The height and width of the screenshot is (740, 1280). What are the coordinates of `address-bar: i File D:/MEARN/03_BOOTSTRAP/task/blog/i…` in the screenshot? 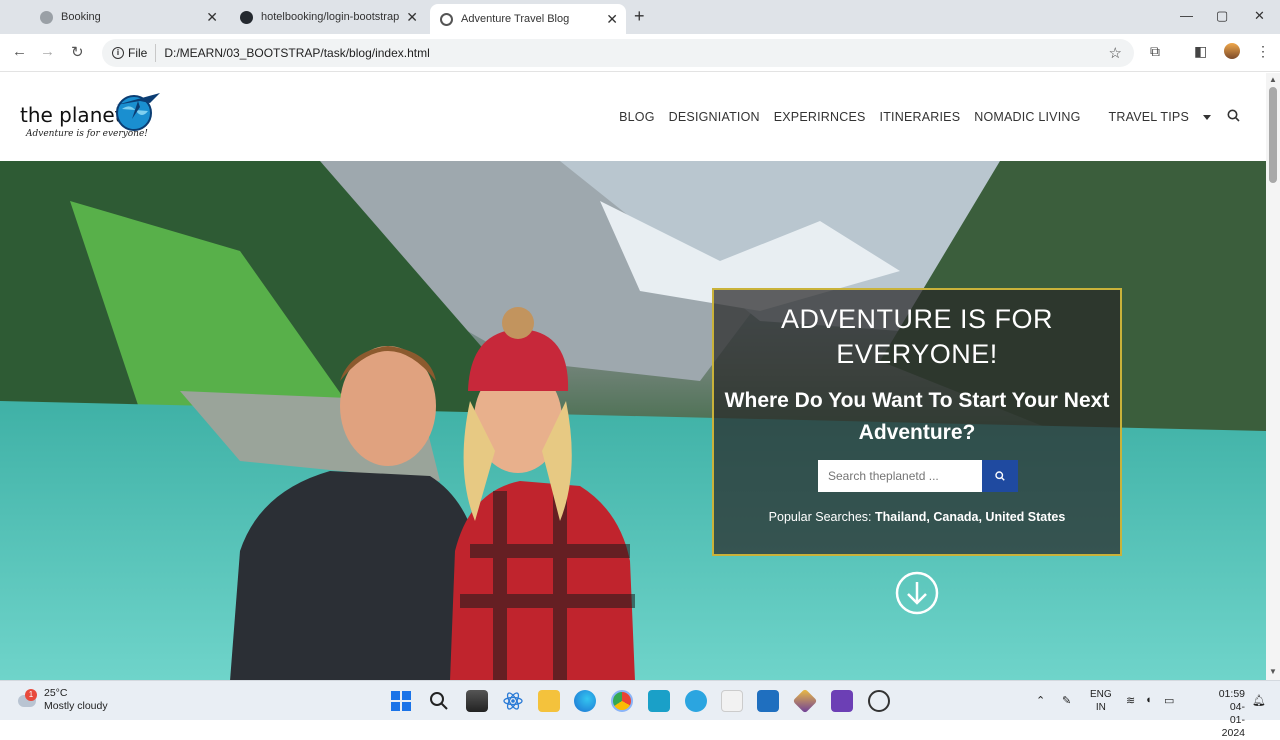 It's located at (618, 53).